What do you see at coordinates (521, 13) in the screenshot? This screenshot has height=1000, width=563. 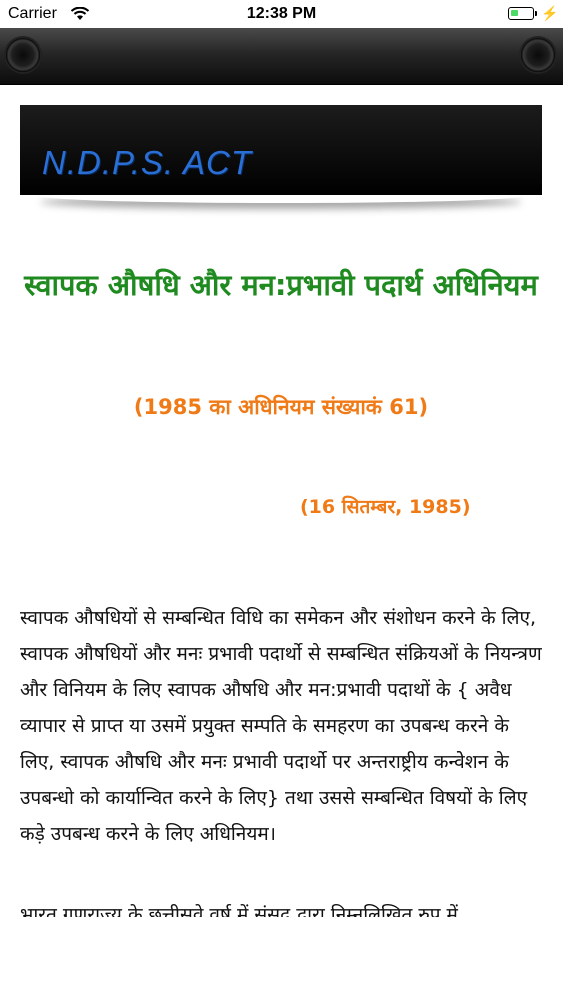 I see `battery-icon` at bounding box center [521, 13].